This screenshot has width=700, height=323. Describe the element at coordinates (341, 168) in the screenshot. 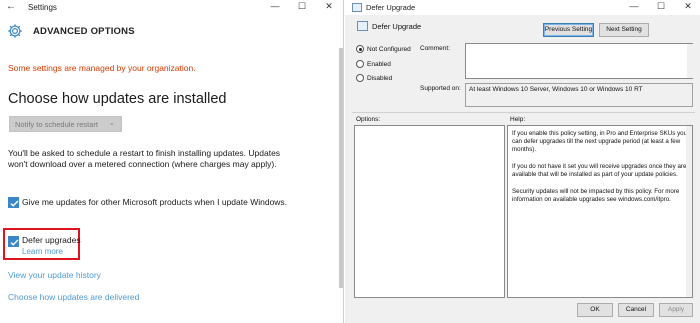

I see `scrollbar` at that location.